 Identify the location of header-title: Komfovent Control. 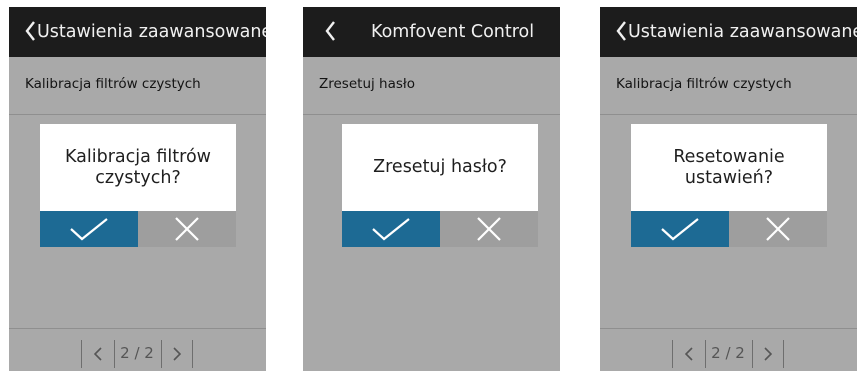
(453, 32).